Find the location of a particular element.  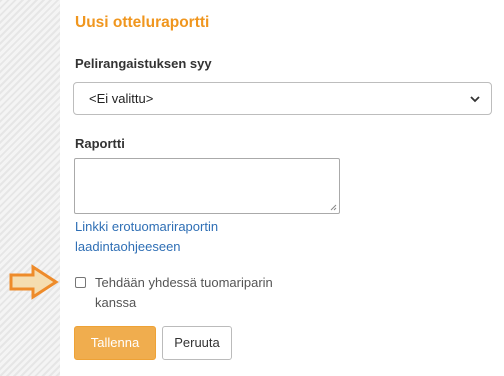

report-textarea is located at coordinates (207, 186).